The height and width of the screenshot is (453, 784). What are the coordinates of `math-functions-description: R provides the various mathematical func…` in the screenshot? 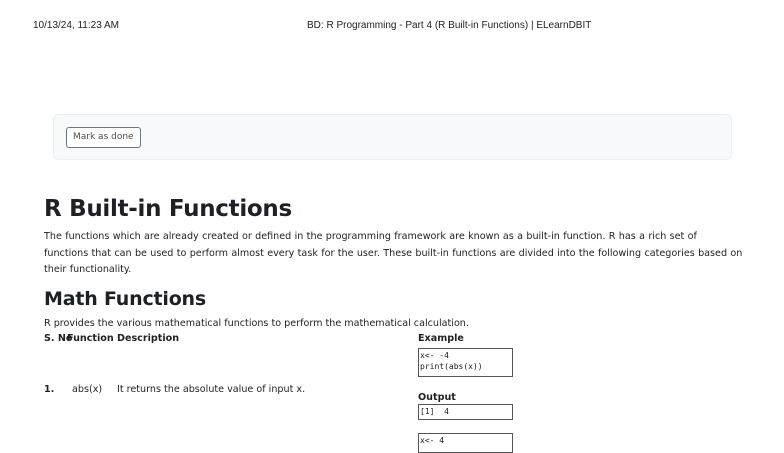 It's located at (256, 323).